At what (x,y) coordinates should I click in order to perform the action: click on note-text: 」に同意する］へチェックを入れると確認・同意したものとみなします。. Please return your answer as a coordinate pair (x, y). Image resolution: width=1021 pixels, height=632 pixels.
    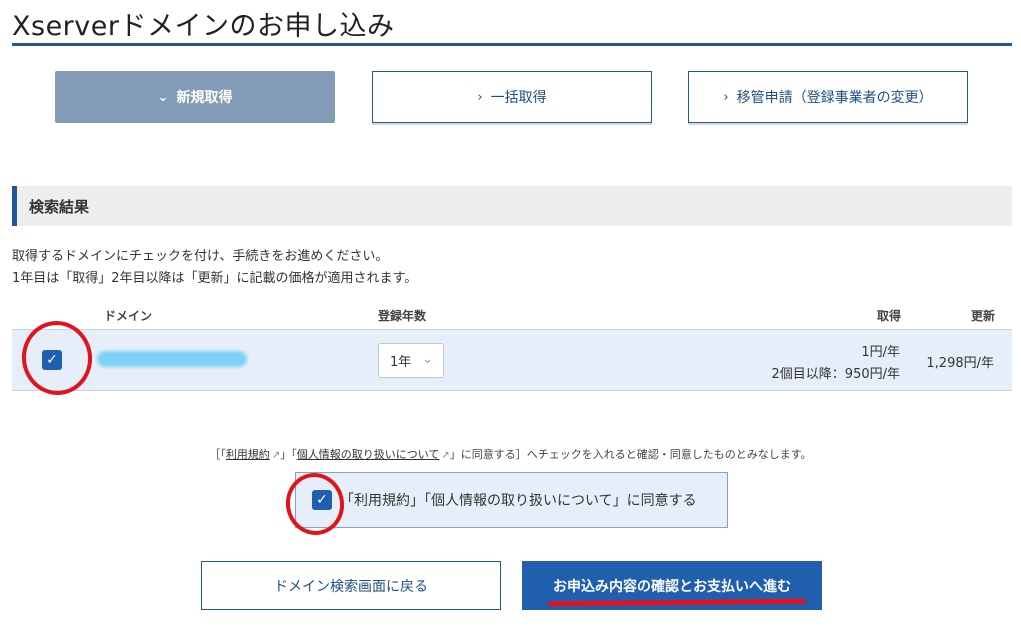
    Looking at the image, I should click on (630, 454).